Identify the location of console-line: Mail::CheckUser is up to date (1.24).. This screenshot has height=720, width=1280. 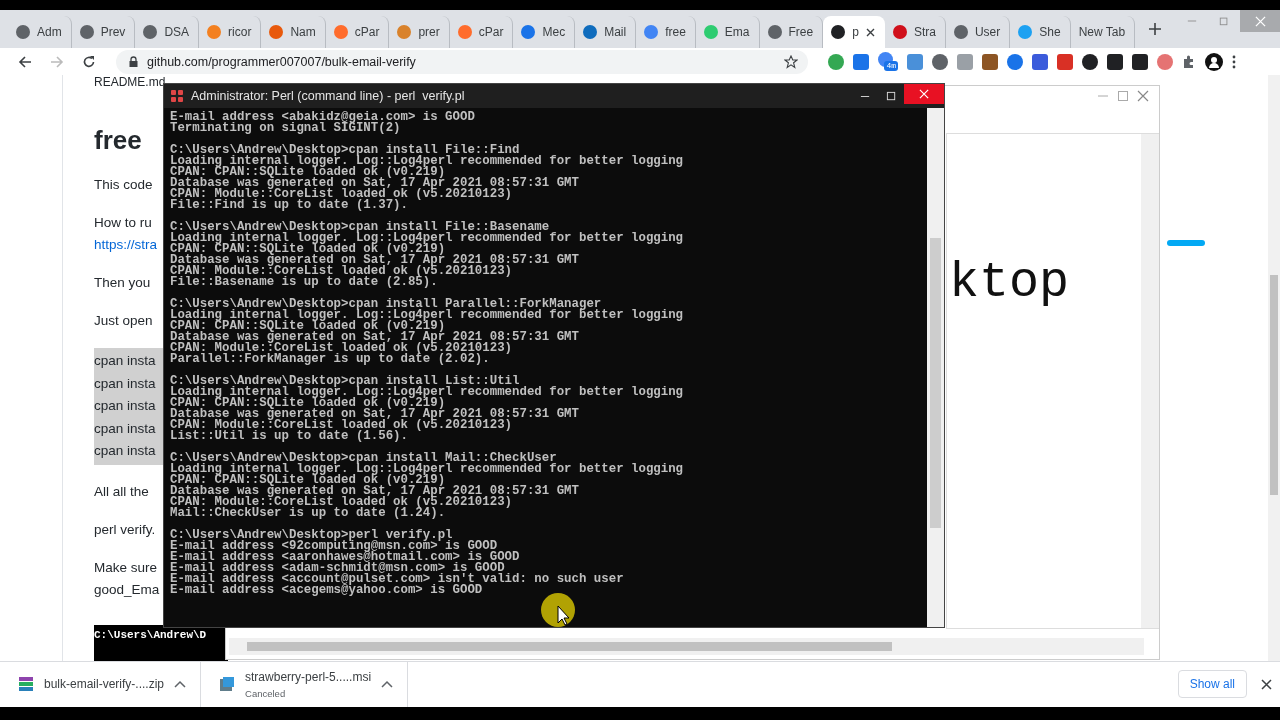
(308, 513).